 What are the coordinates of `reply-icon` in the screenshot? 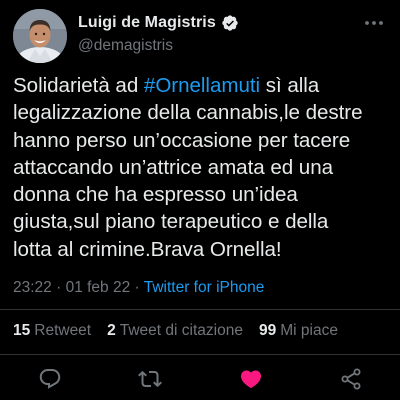 It's located at (50, 379).